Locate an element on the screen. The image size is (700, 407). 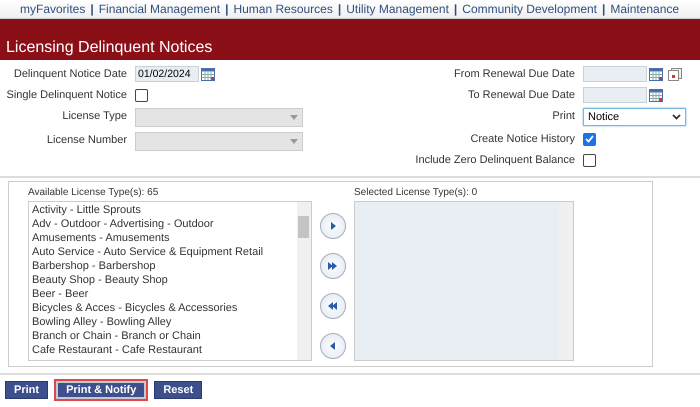
field-label: Create Notice History is located at coordinates (522, 139).